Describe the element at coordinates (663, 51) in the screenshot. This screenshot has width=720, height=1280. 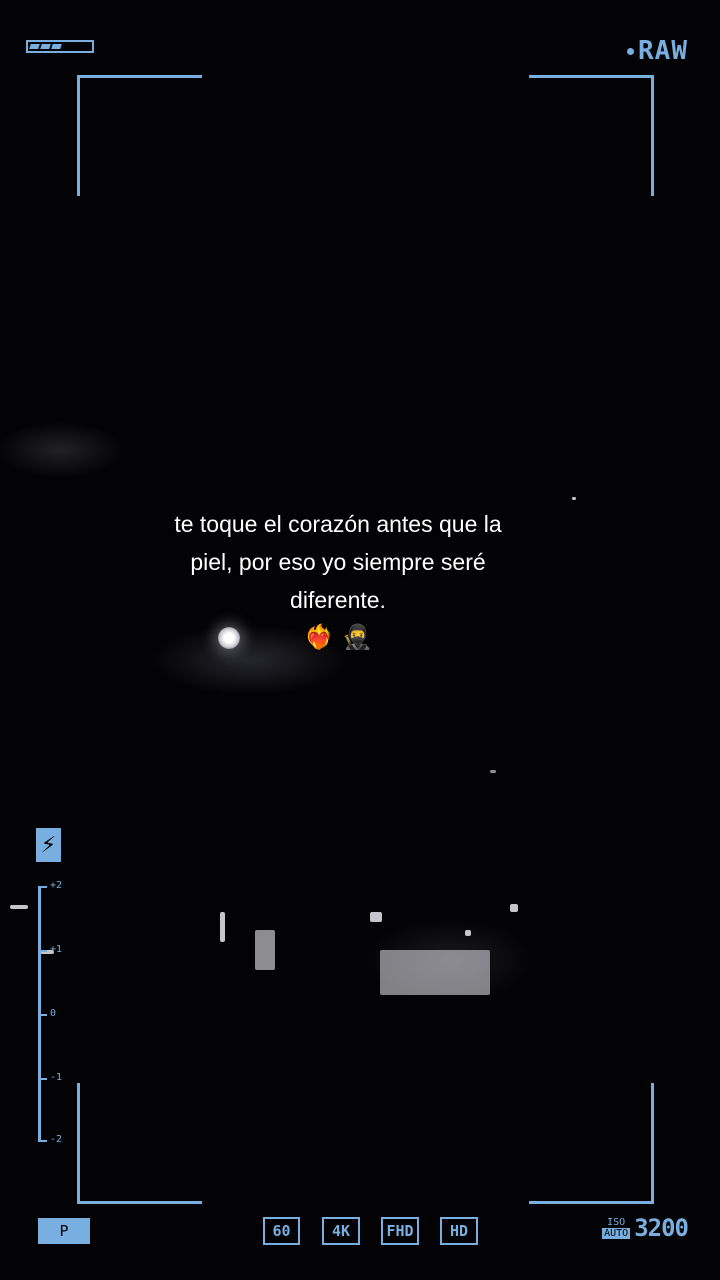
I see `raw-label: RAW` at that location.